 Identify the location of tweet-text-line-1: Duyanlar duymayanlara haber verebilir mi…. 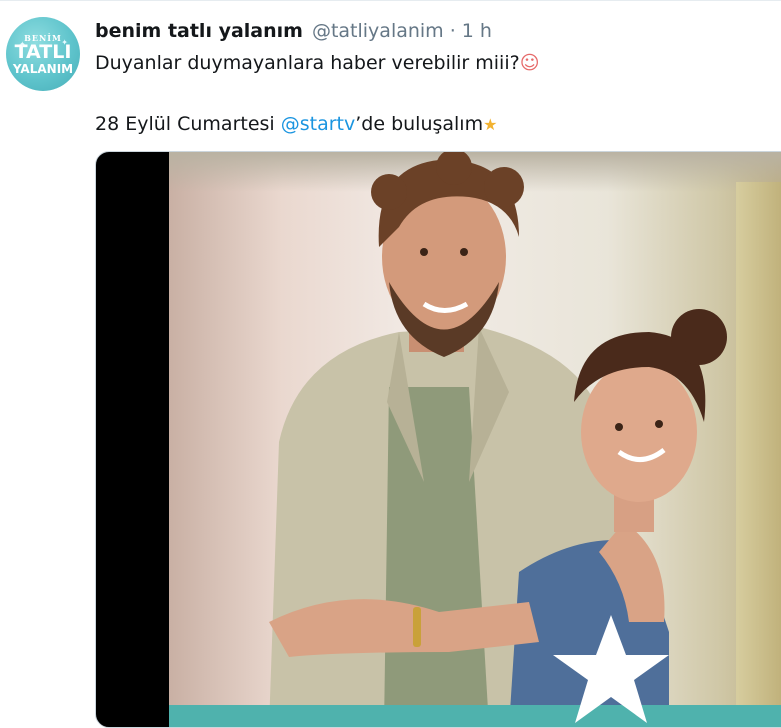
(317, 63).